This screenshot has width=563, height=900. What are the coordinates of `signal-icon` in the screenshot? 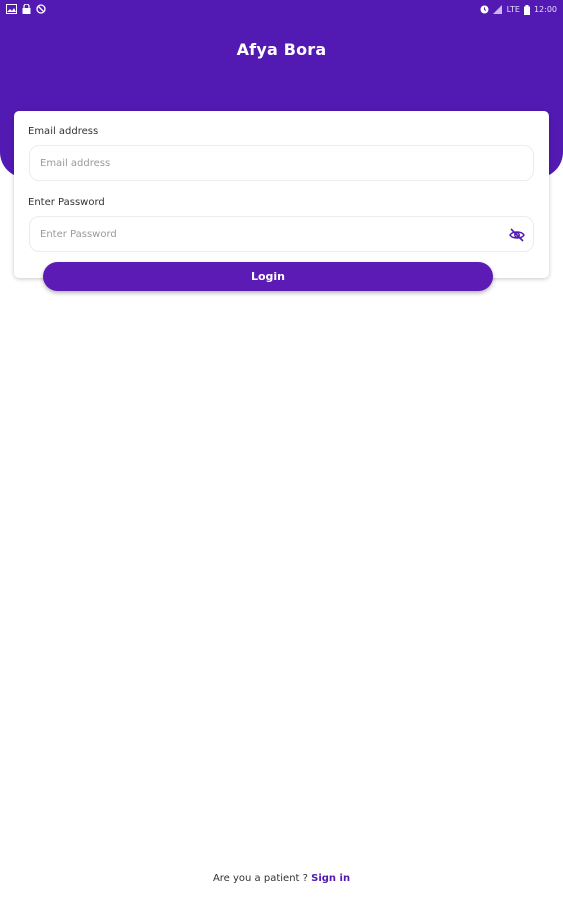 It's located at (497, 9).